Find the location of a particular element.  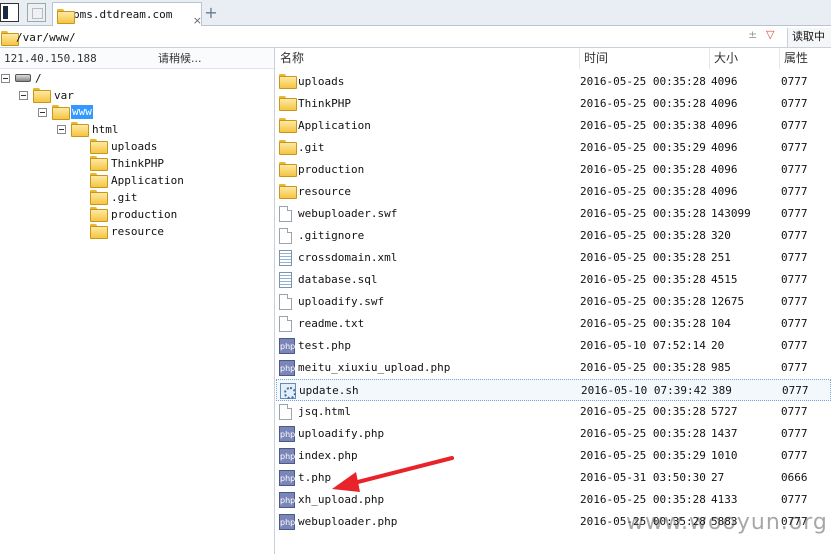

file-size: 20 is located at coordinates (718, 345).